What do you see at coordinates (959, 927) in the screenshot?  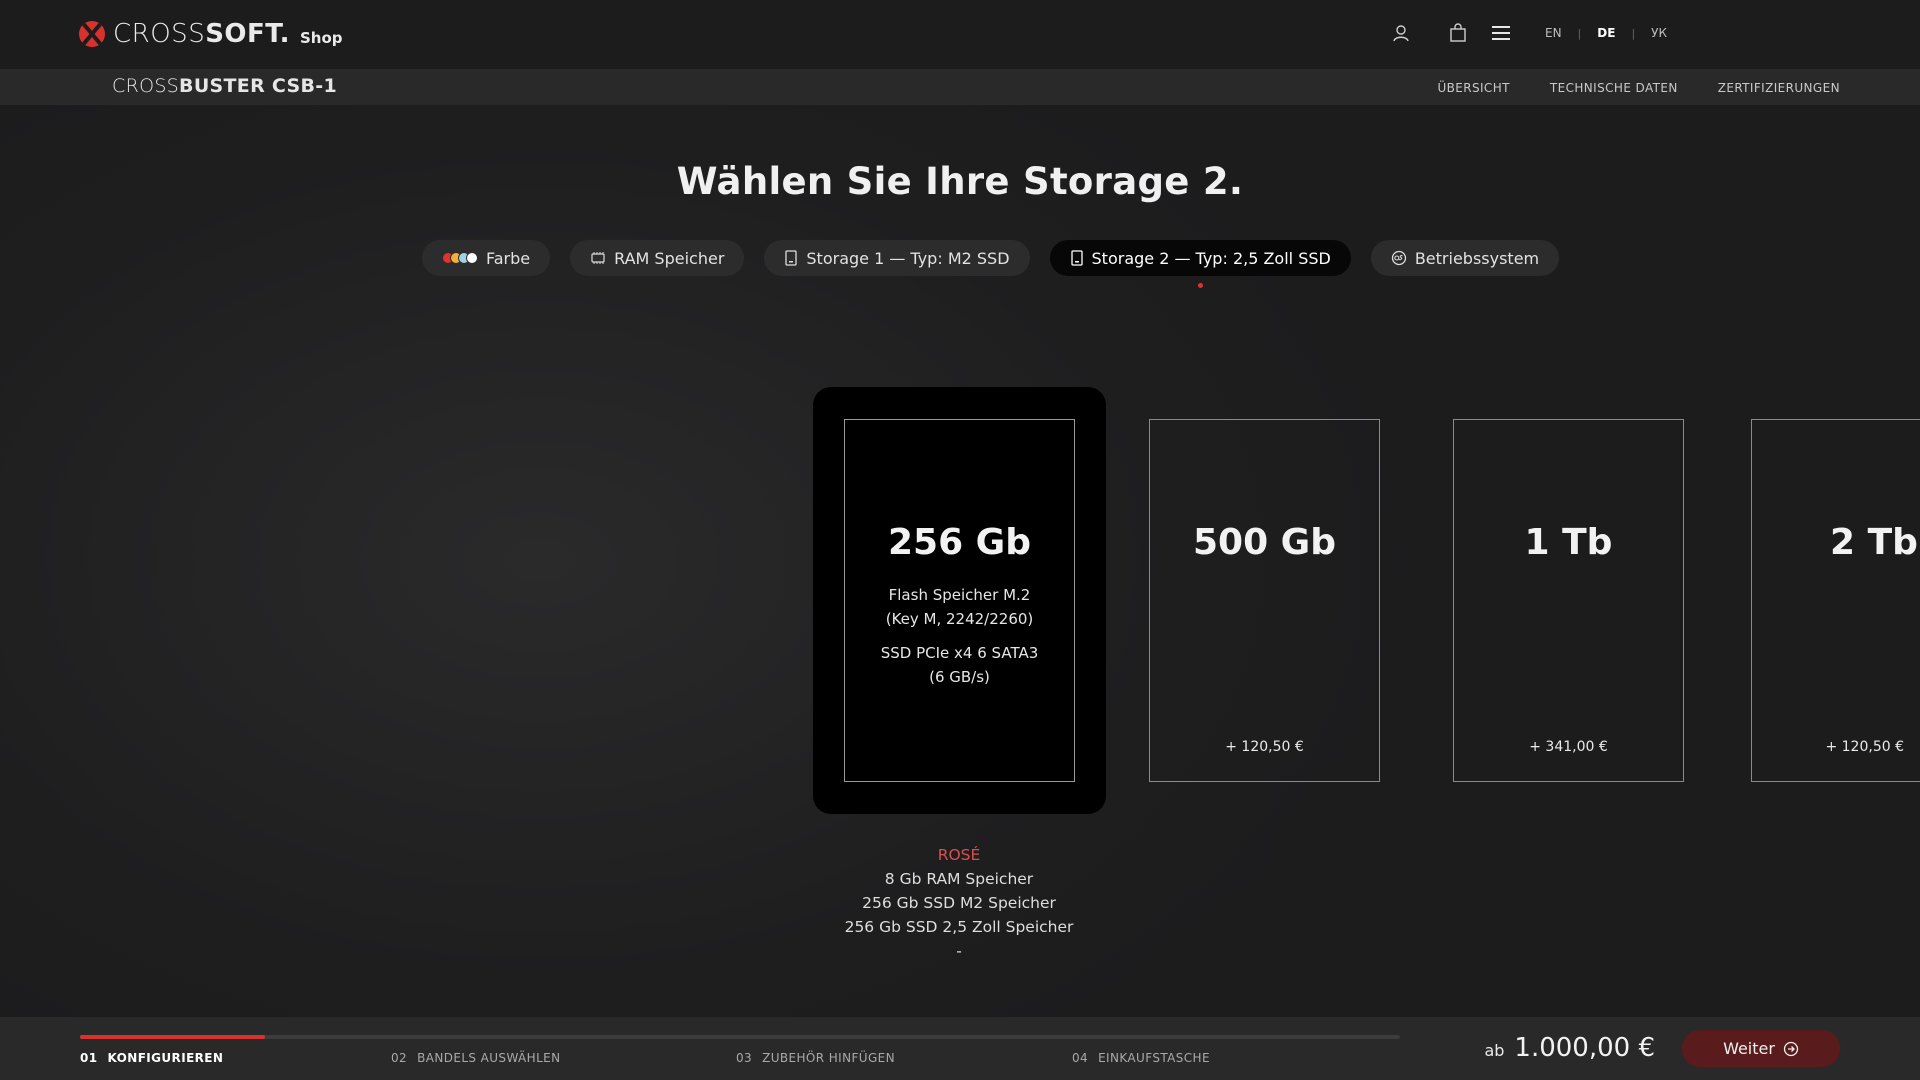 I see `summary-line: 256 Gb SSD 2,5 Zoll Speicher` at bounding box center [959, 927].